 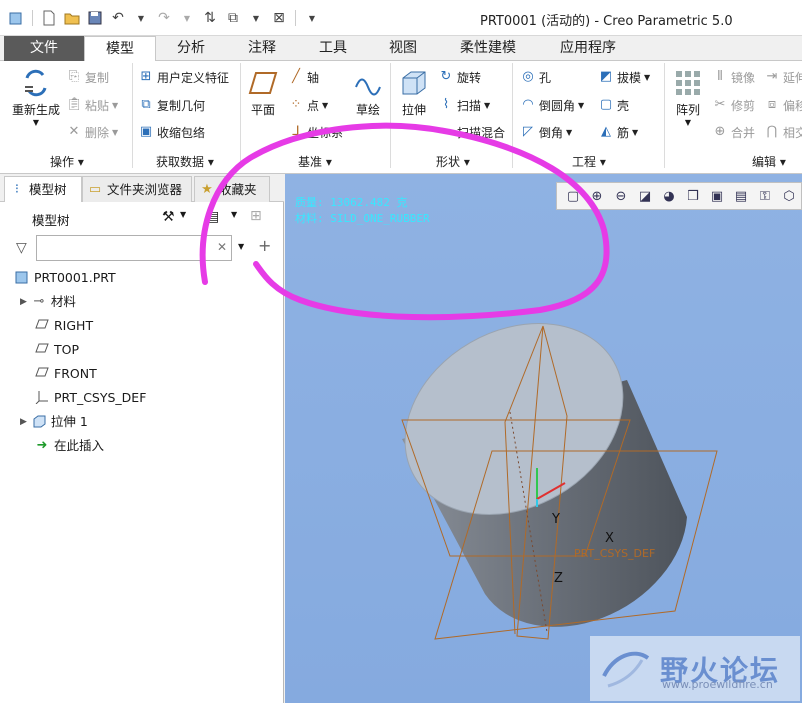 I want to click on tab-applications: 应用程序, so click(x=588, y=48).